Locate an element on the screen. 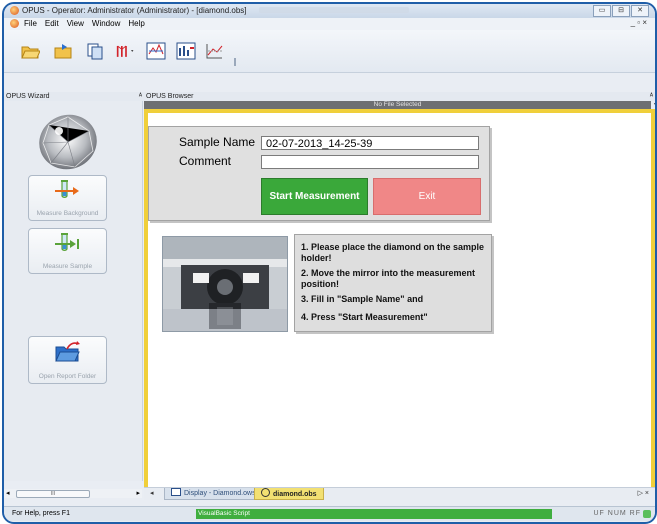 Image resolution: width=657 pixels, height=524 pixels. menu-bar: File Edit View Window Help _ ▫ × is located at coordinates (329, 24).